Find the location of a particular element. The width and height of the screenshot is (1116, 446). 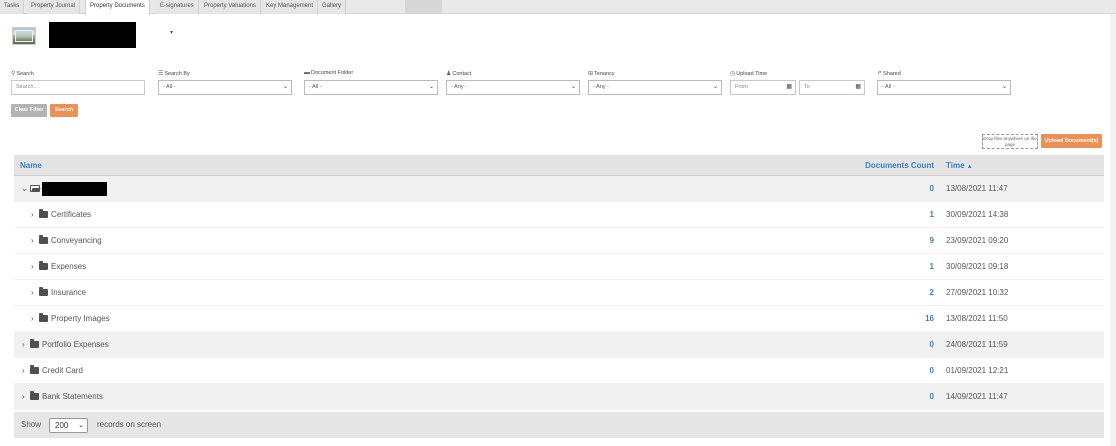

row-time: 13/08/2021 11:50 is located at coordinates (977, 318).